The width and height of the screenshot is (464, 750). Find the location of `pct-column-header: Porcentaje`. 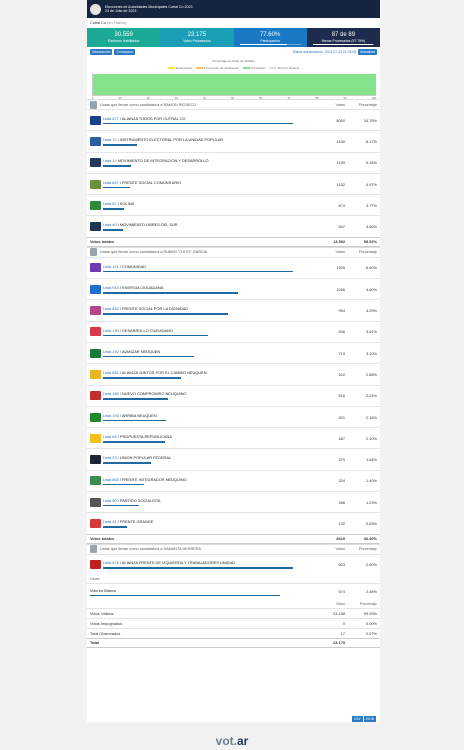

pct-column-header: Porcentaje is located at coordinates (367, 252).